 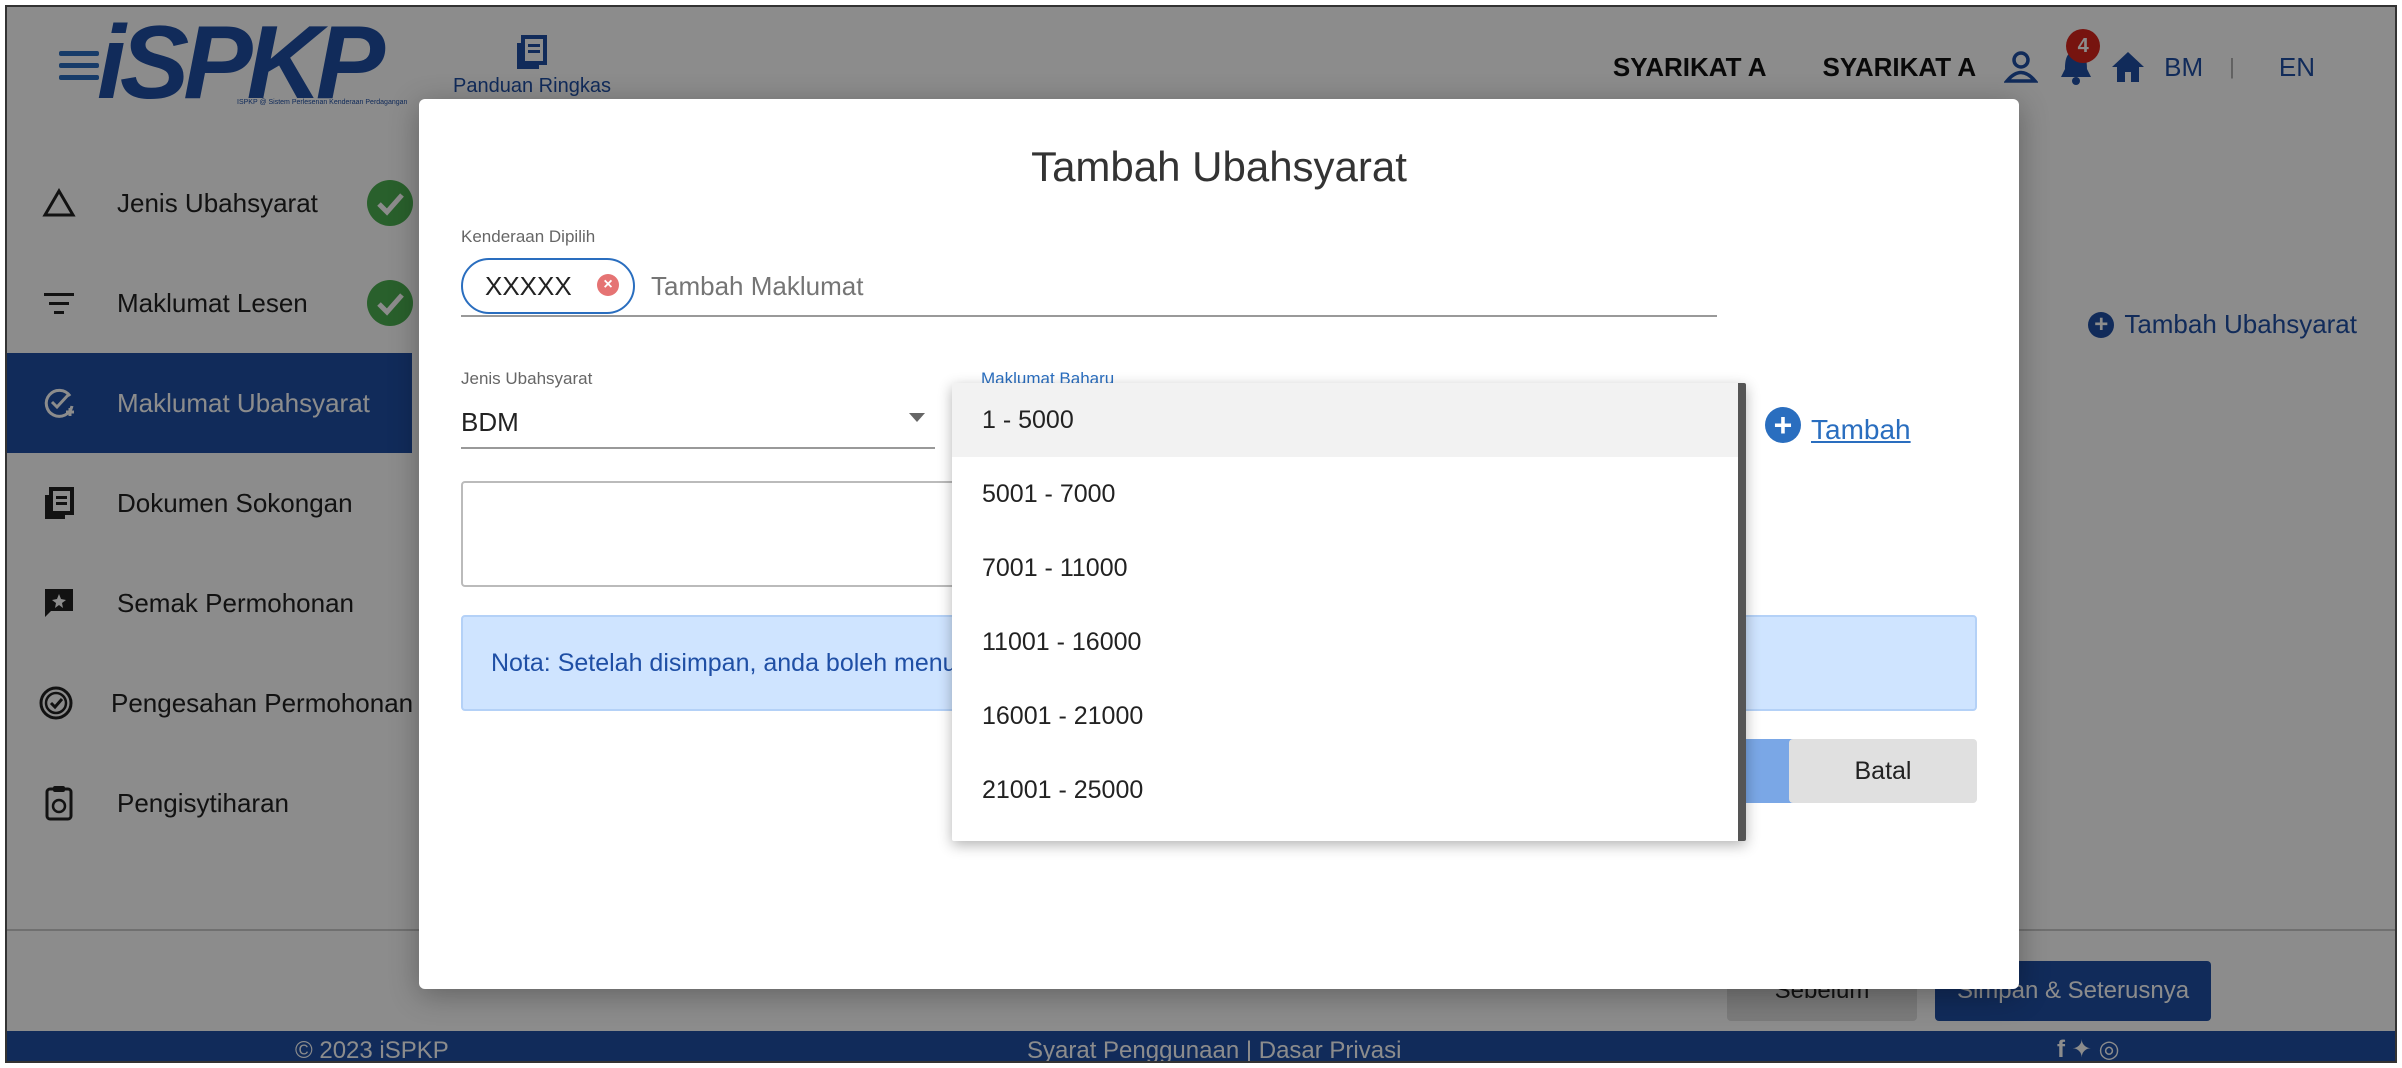 I want to click on dropdown-option: 21001 - 25000, so click(x=1345, y=790).